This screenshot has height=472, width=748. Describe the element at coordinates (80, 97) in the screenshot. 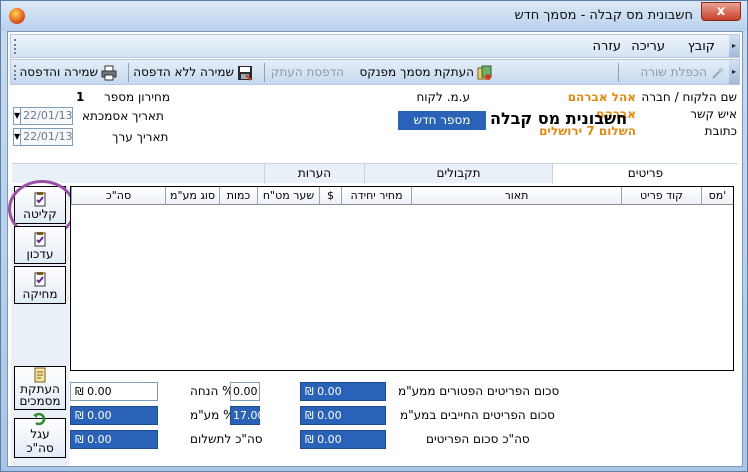

I see `price-list-value: 1` at that location.